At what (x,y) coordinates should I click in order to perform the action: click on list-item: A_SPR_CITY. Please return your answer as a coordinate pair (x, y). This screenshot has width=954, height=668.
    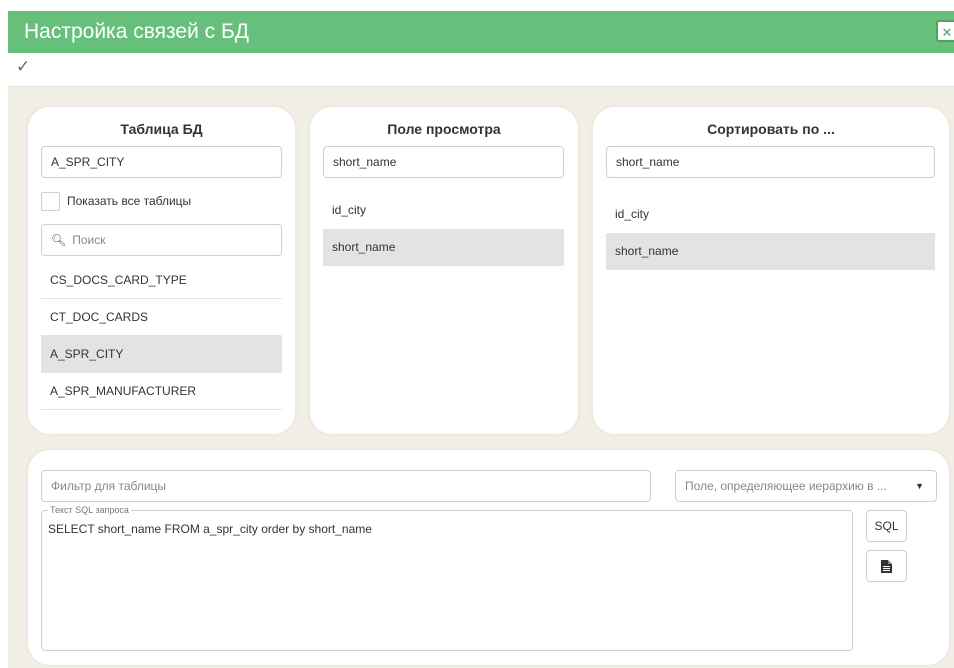
    Looking at the image, I should click on (161, 354).